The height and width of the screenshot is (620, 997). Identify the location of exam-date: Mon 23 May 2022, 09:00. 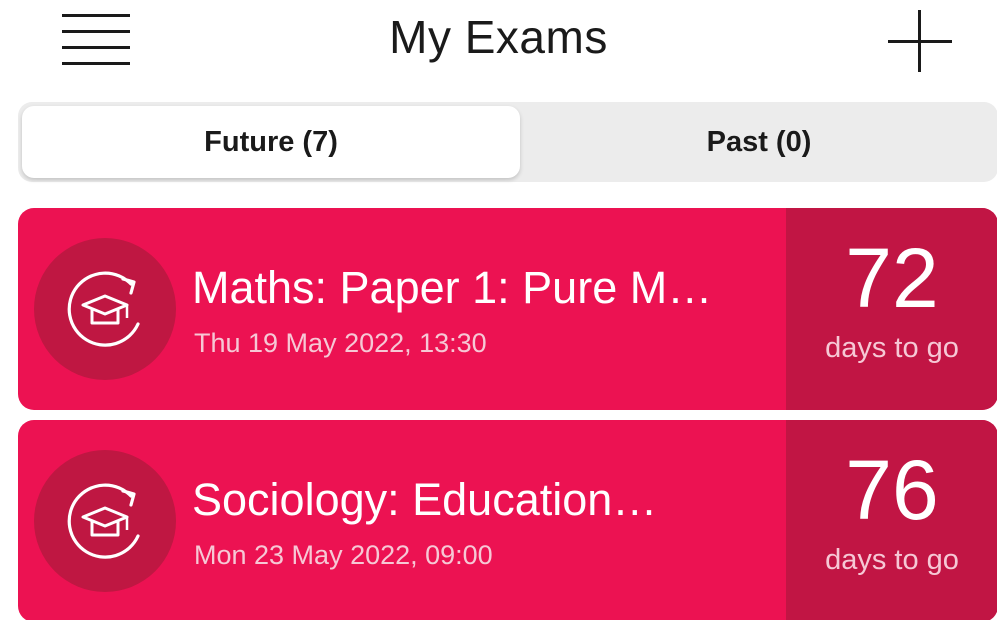
(343, 555).